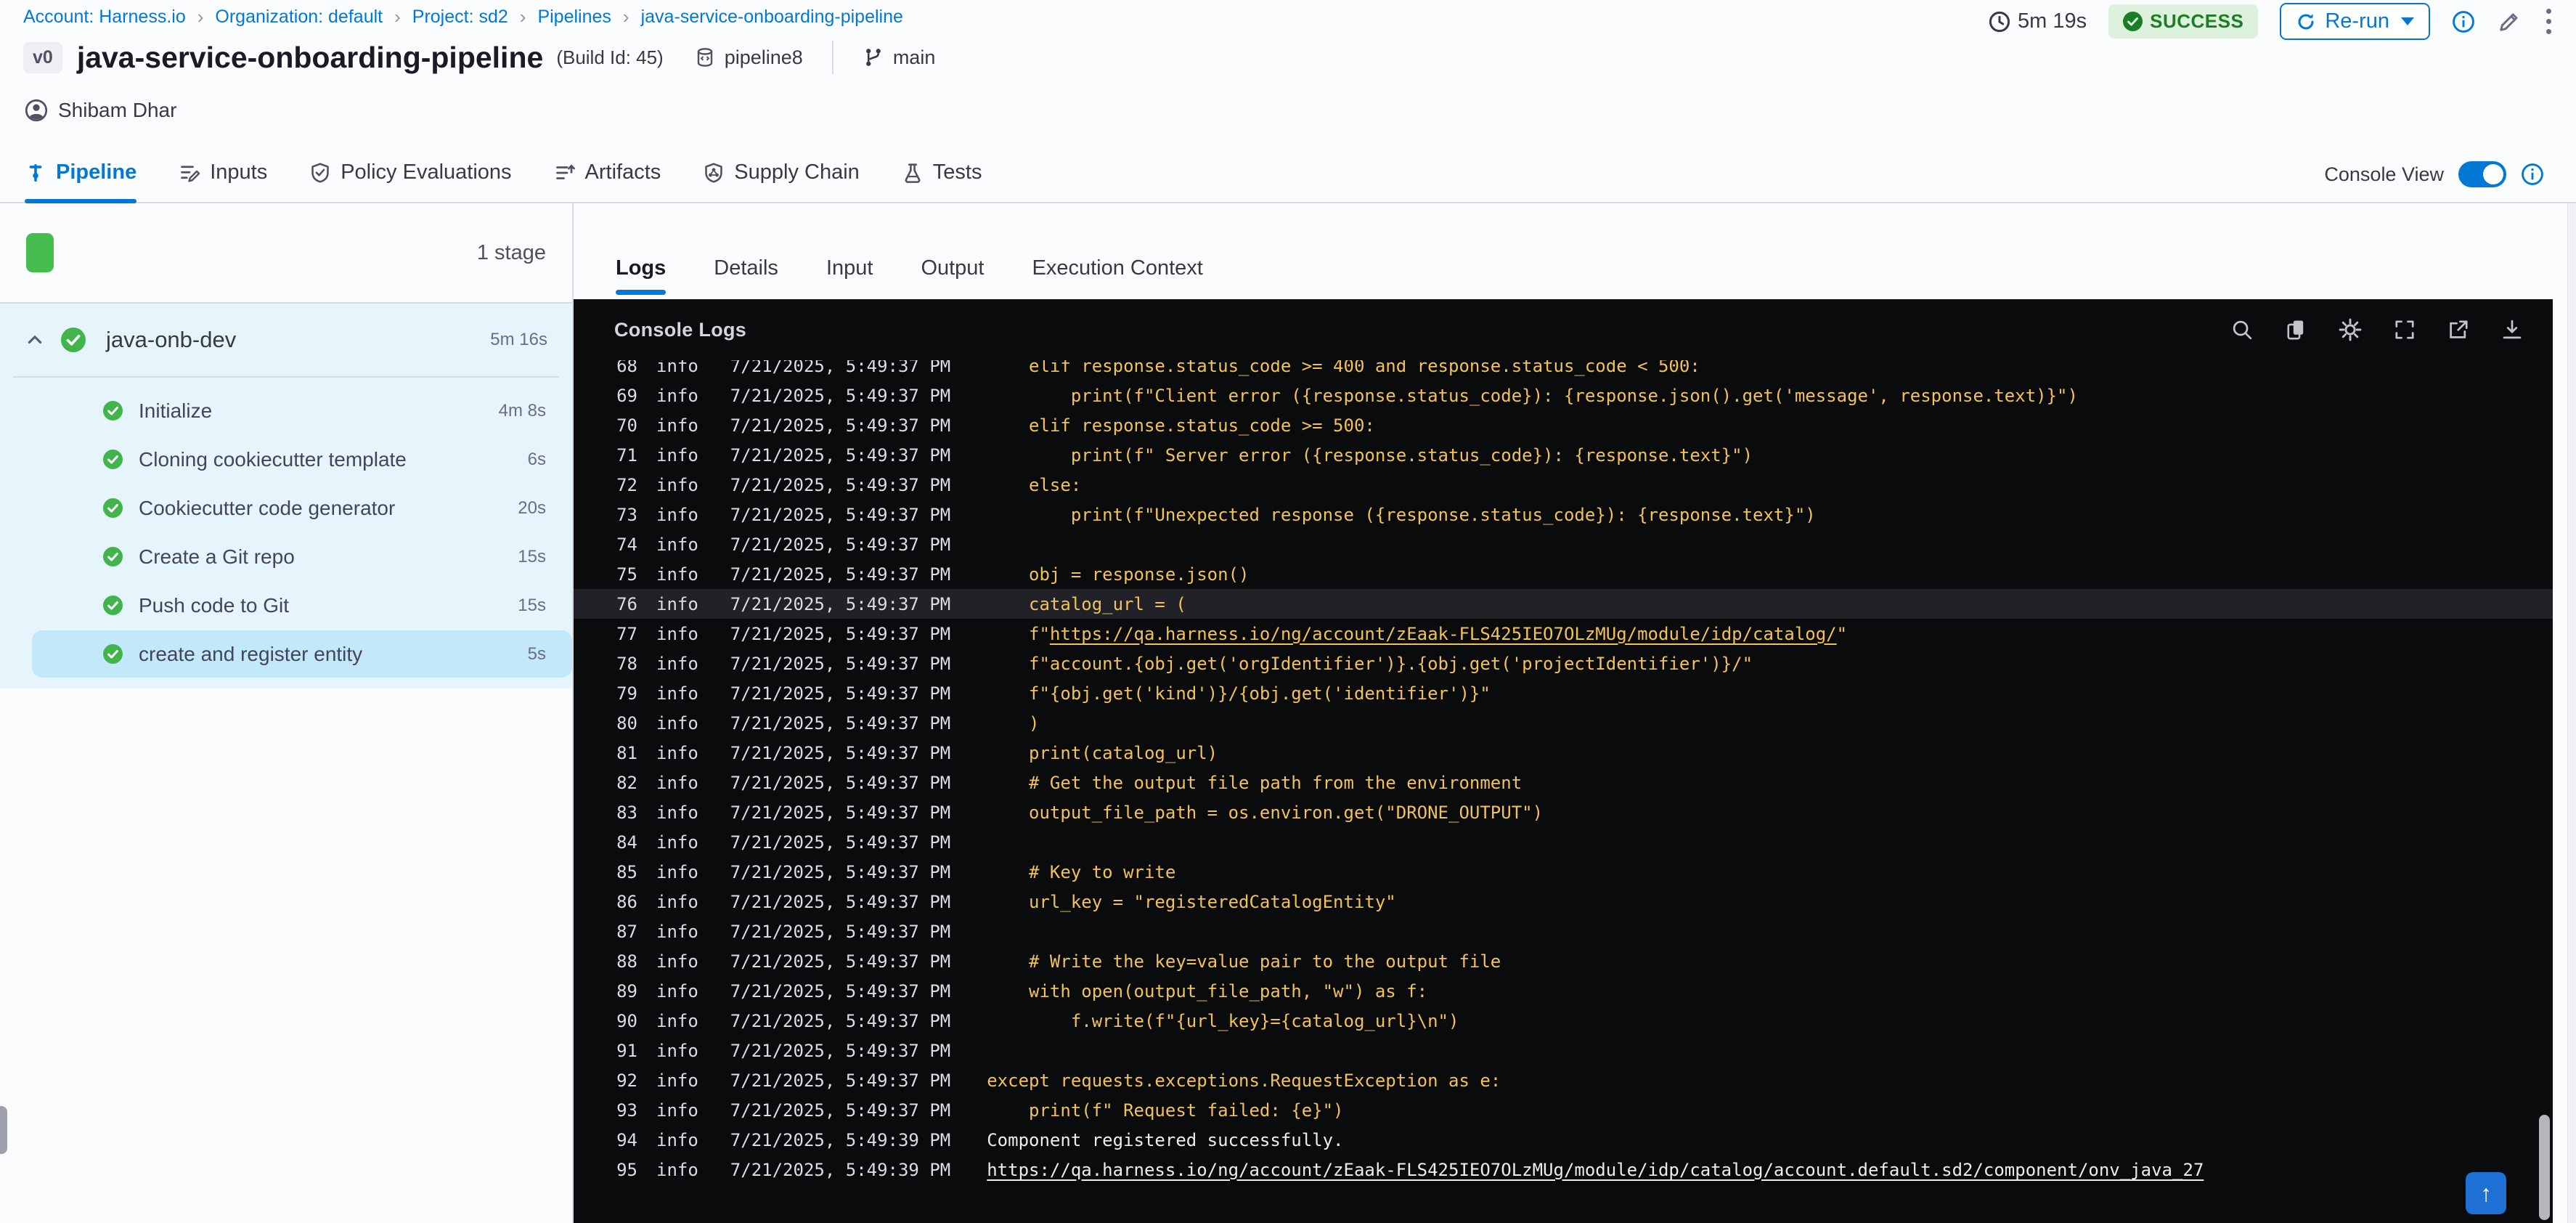  Describe the element at coordinates (840, 1139) in the screenshot. I see `log-line-timestamp: 7/21/2025, 5:49:39 PM` at that location.